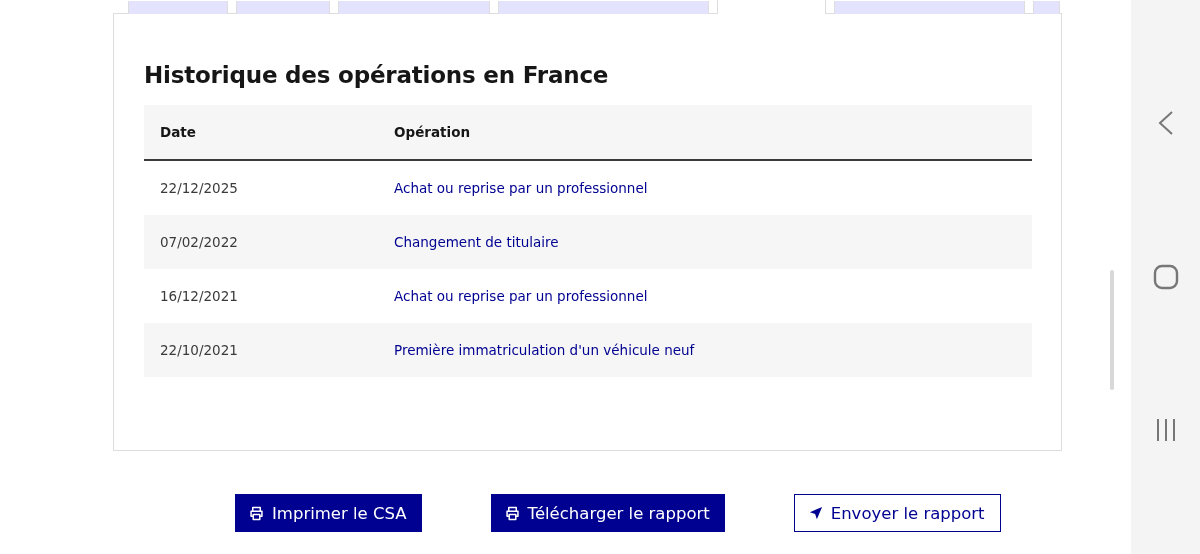  I want to click on table-cell: Changement de titulaire, so click(705, 242).